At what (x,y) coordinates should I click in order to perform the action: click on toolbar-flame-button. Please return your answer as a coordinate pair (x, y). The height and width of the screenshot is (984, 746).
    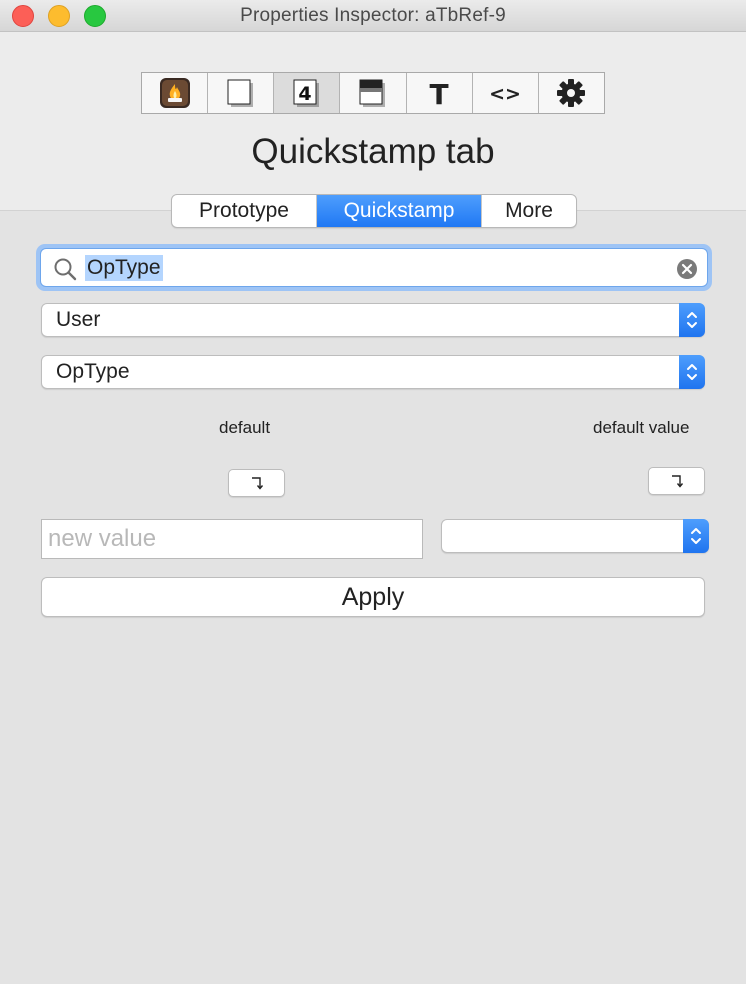
    Looking at the image, I should click on (175, 93).